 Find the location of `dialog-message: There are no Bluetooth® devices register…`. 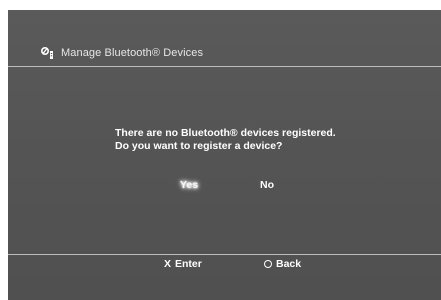

dialog-message: There are no Bluetooth® devices register… is located at coordinates (265, 140).